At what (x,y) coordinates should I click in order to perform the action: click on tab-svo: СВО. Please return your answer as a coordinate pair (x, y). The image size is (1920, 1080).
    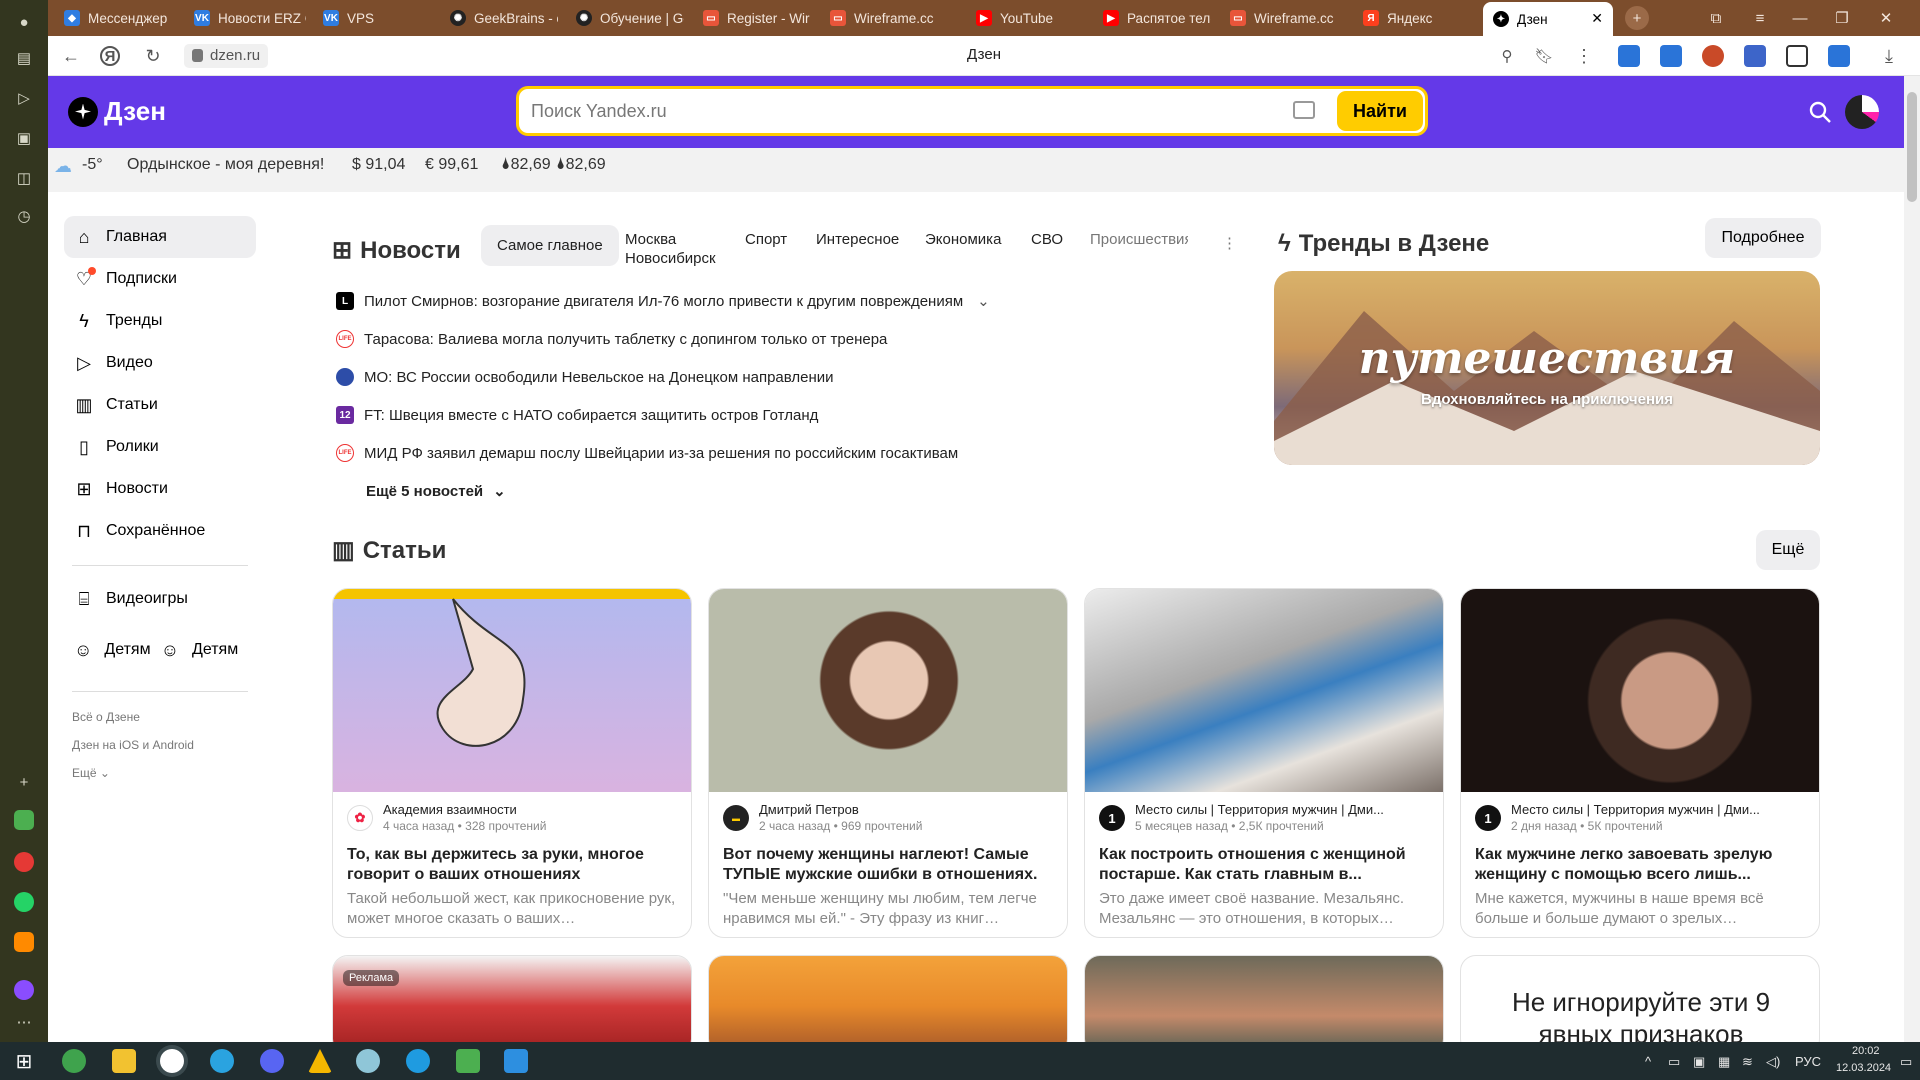
    Looking at the image, I should click on (1047, 239).